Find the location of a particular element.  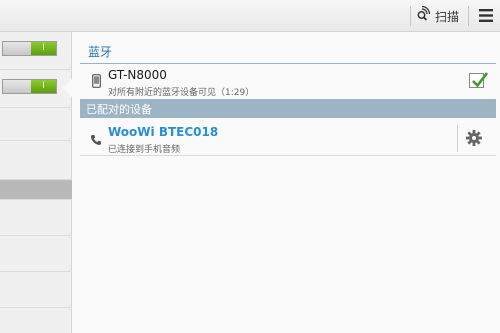

selection-pointer is located at coordinates (67, 88).